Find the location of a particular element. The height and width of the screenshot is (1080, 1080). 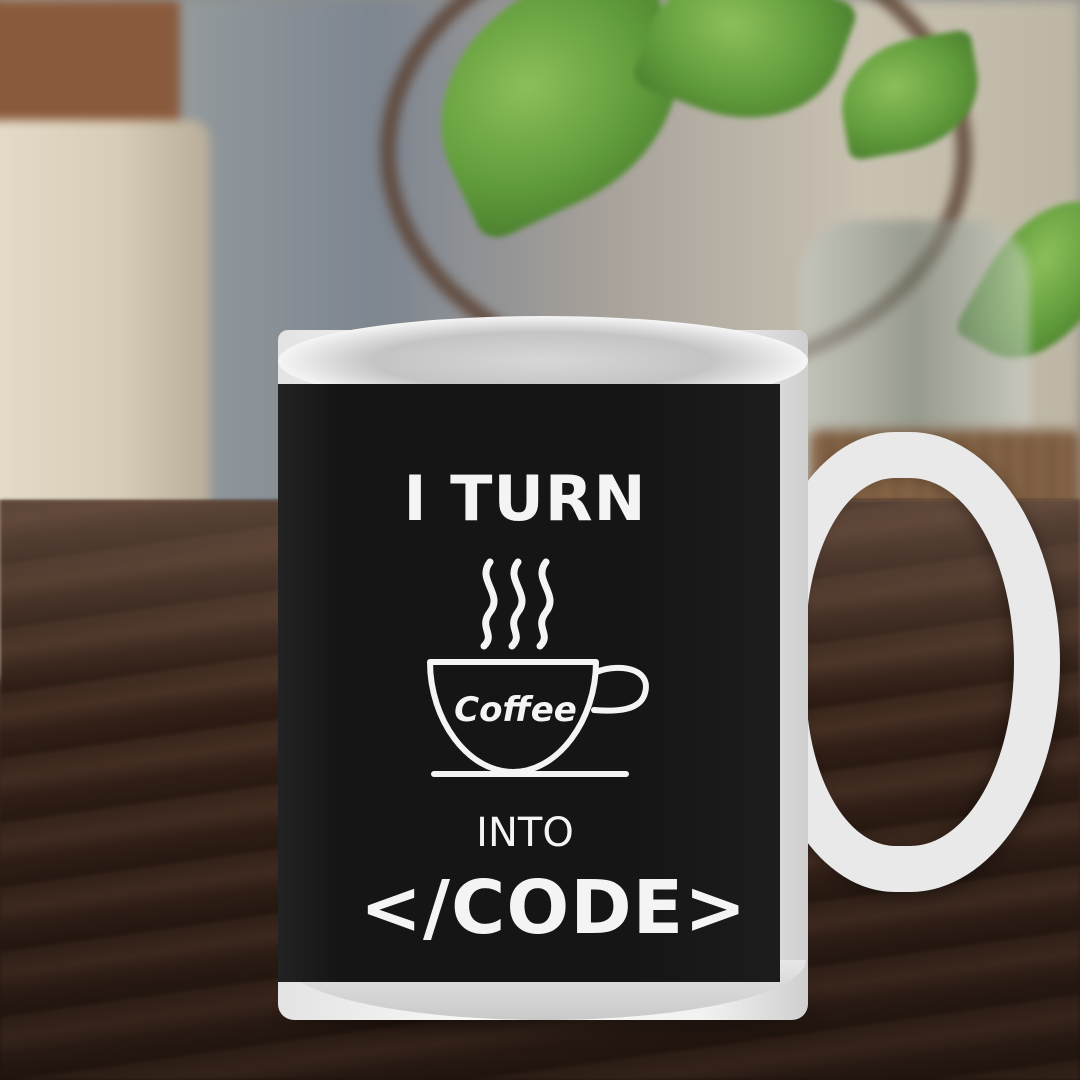

mug-text-line-1: I TURN is located at coordinates (525, 498).